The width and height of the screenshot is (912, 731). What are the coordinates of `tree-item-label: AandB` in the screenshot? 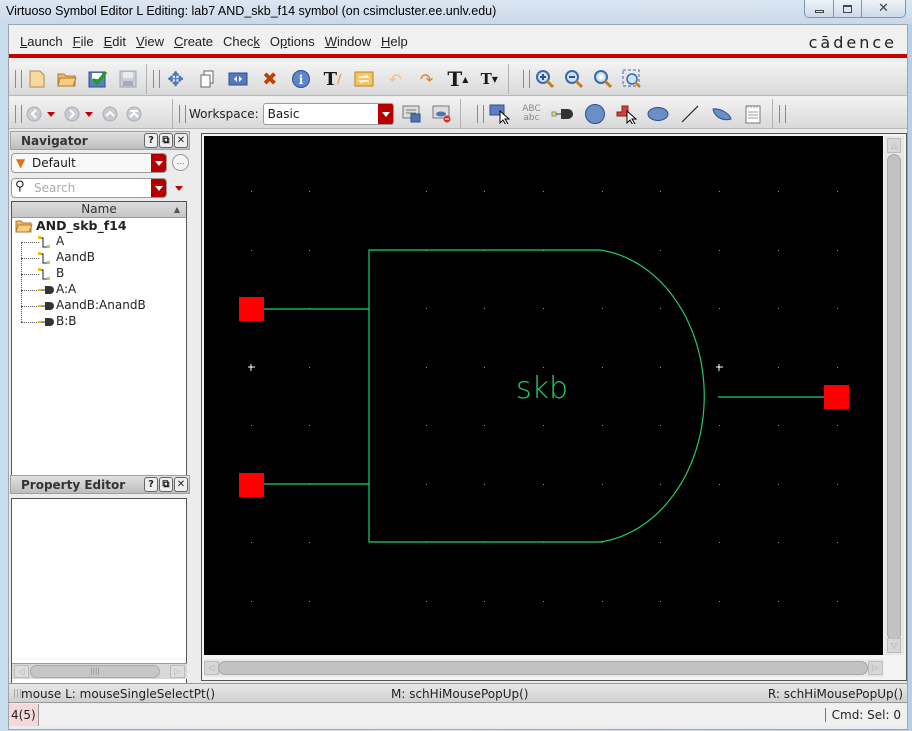 It's located at (76, 257).